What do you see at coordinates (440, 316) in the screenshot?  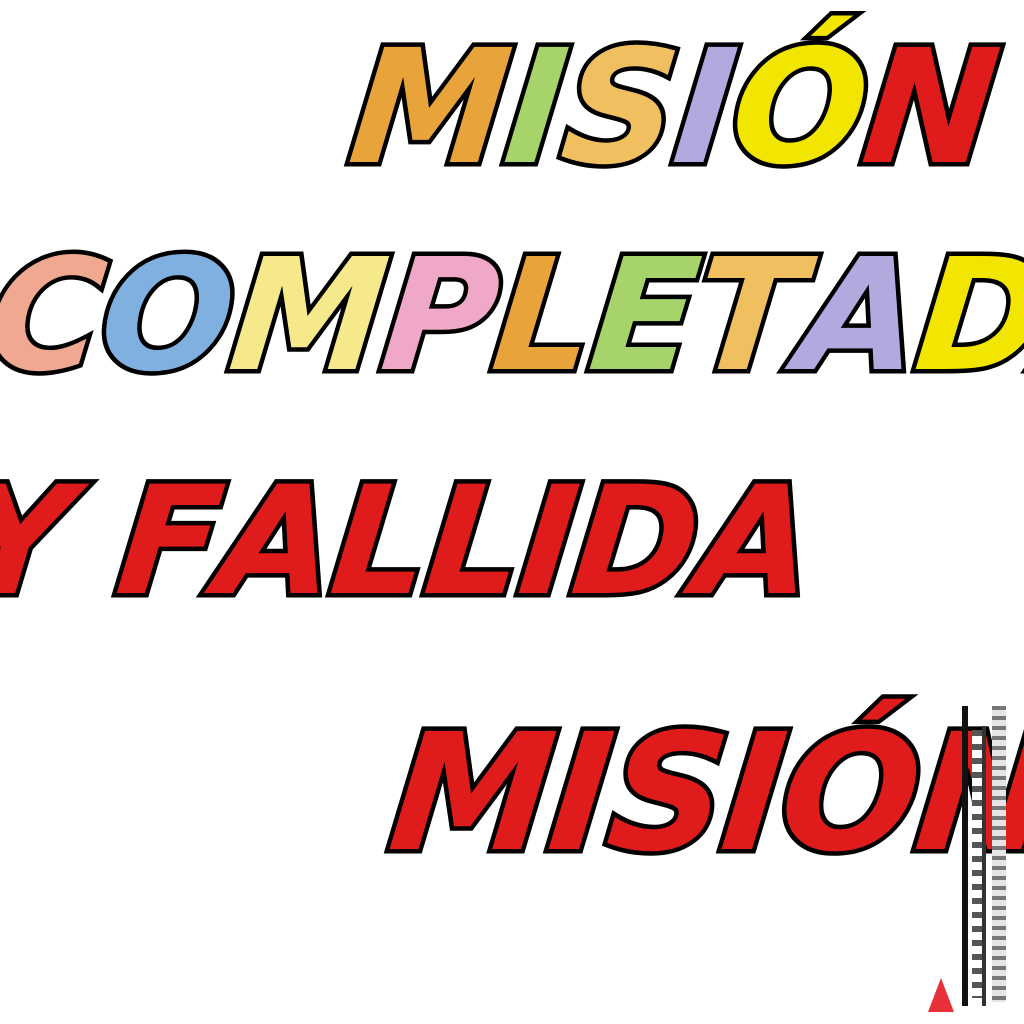 I see `title-letter: P` at bounding box center [440, 316].